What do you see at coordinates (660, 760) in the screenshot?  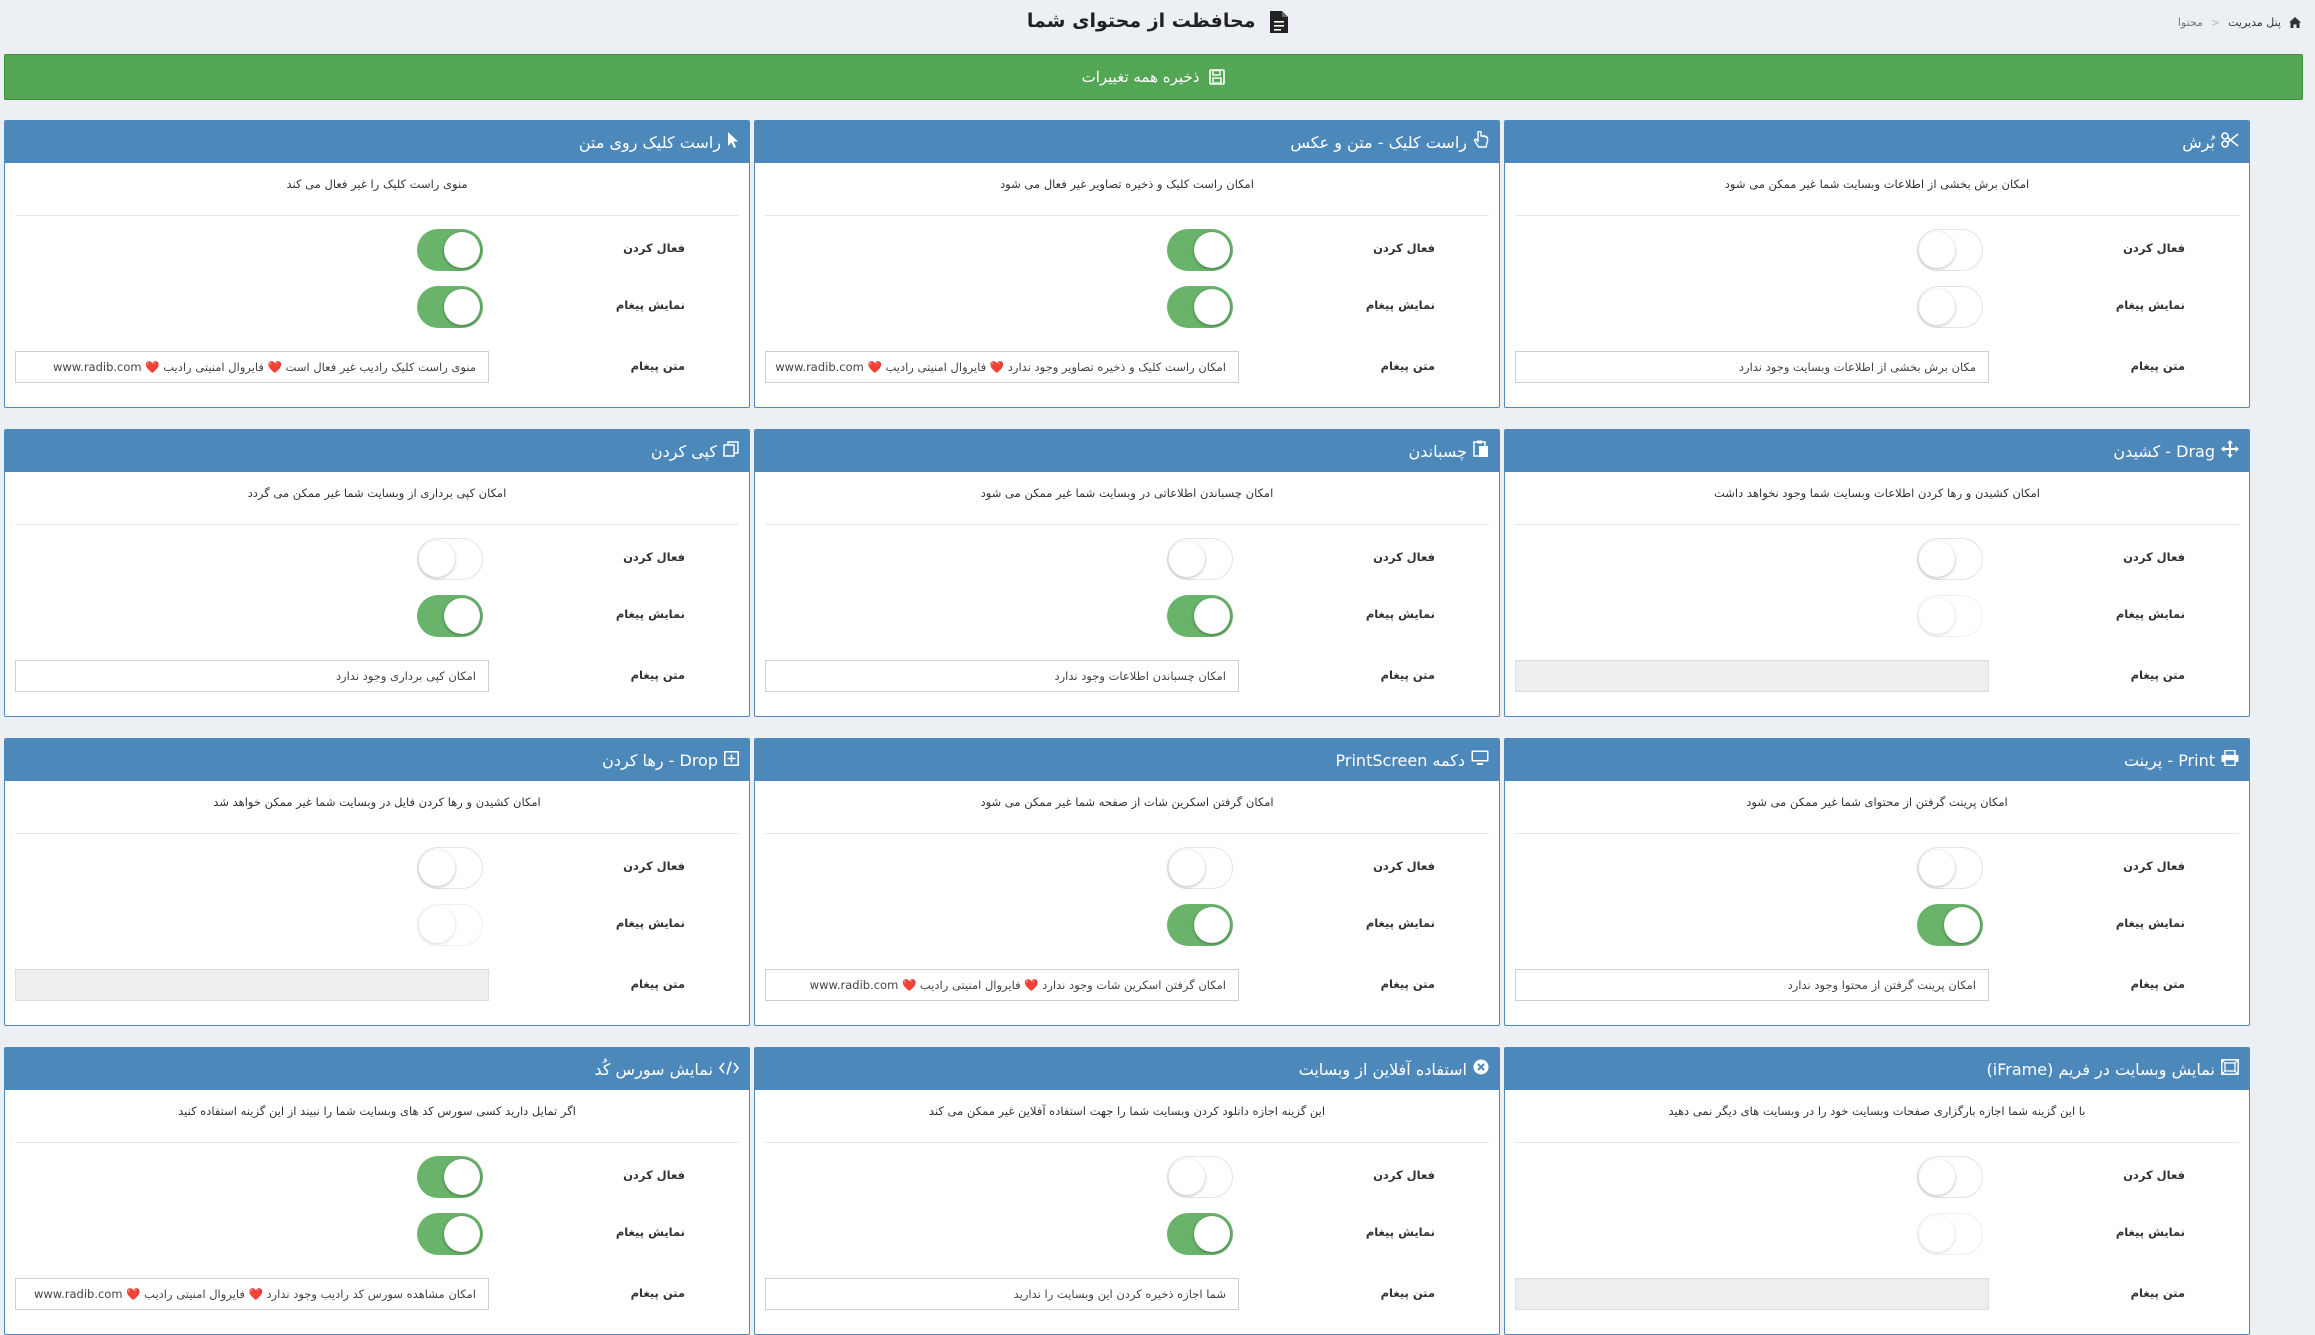 I see `card-title: Drop - رها کردن` at bounding box center [660, 760].